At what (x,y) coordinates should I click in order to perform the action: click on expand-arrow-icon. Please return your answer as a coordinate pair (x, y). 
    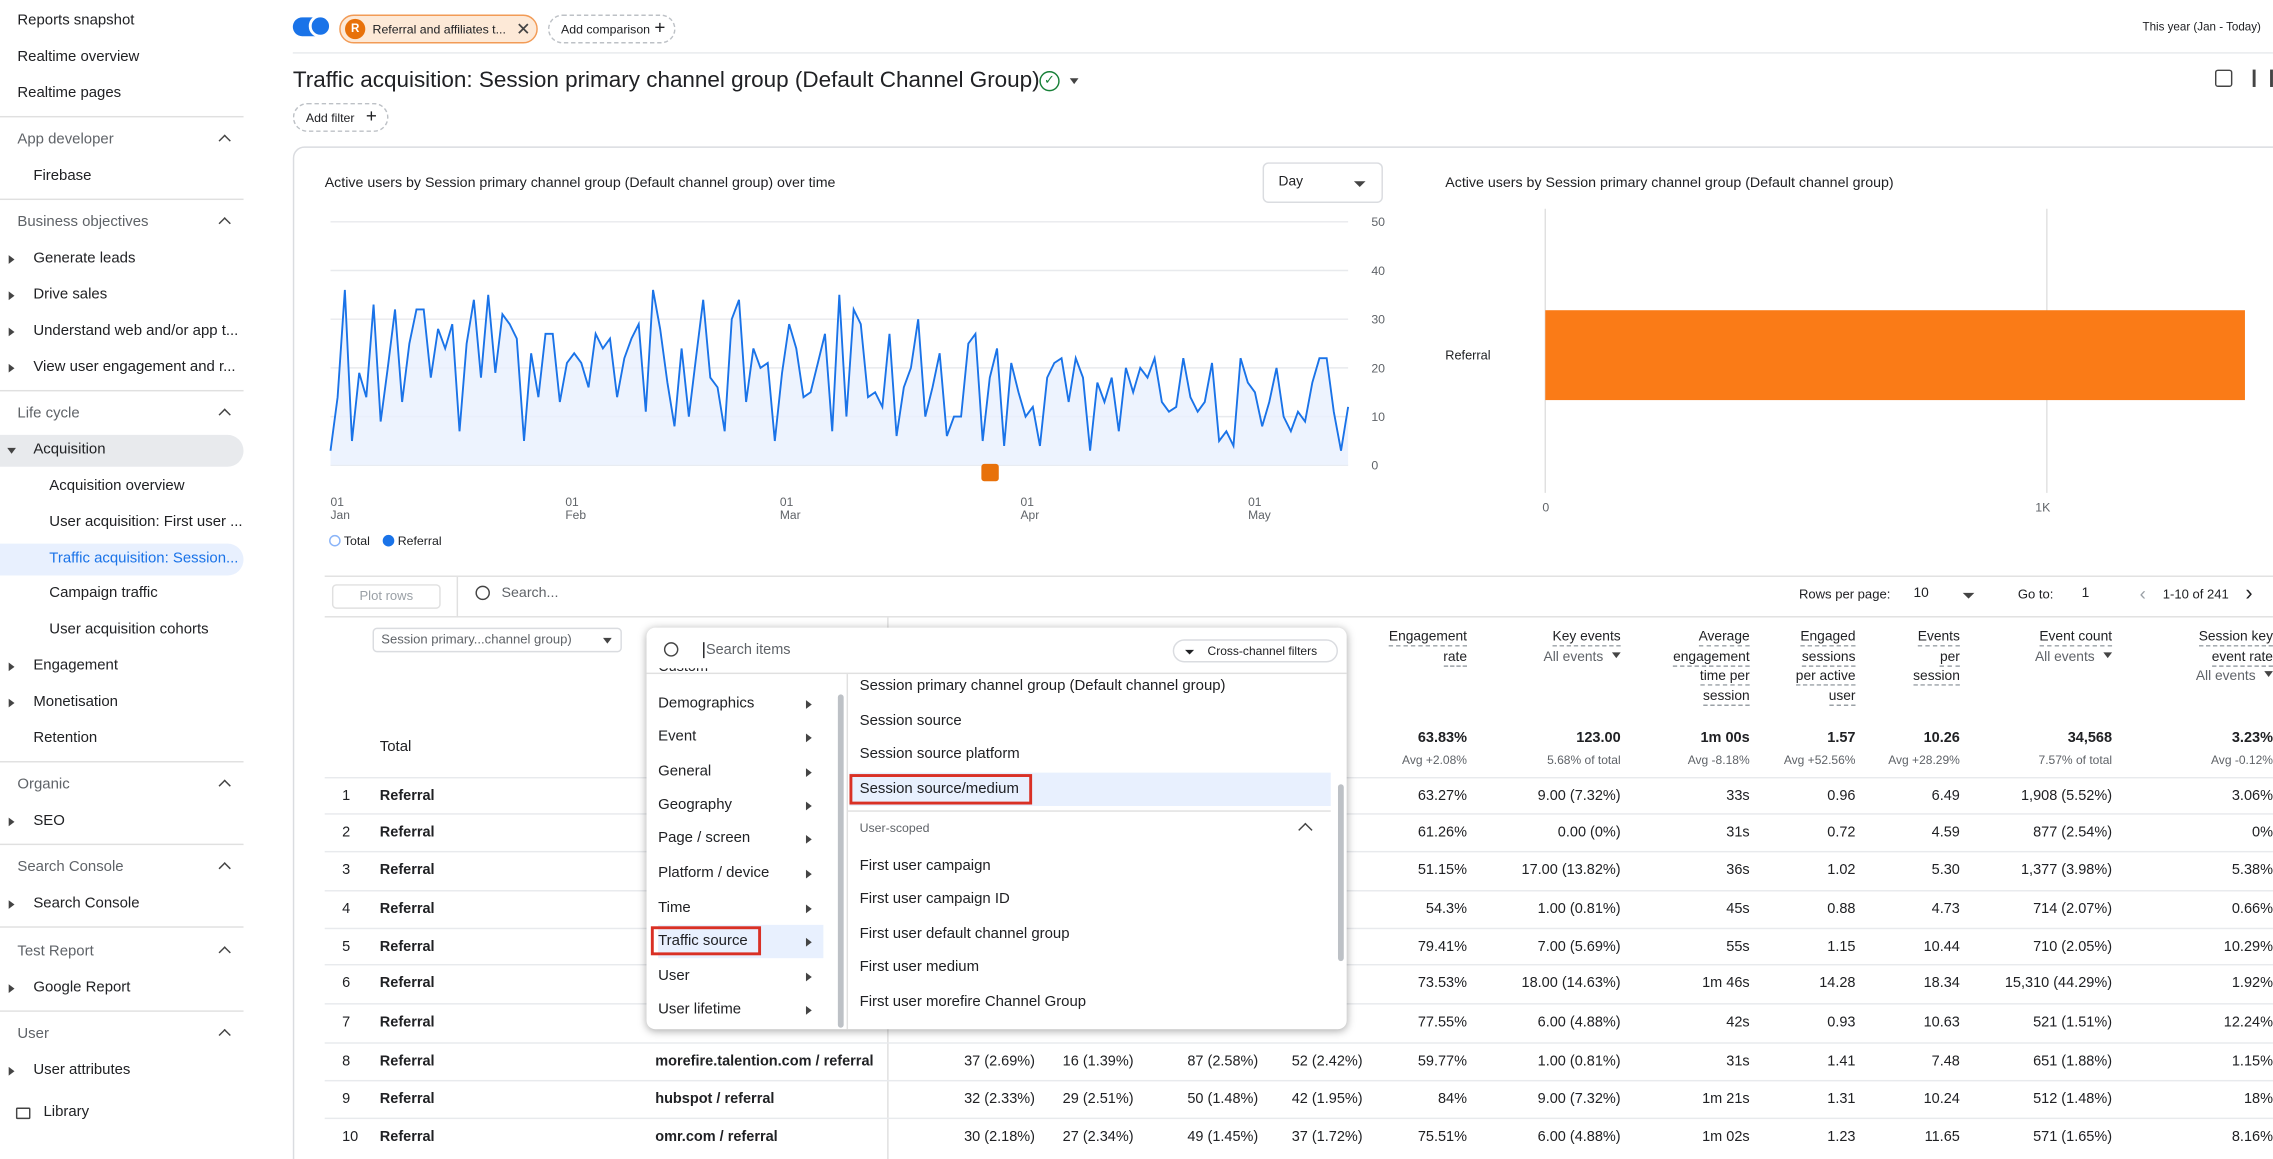
    Looking at the image, I should click on (11, 904).